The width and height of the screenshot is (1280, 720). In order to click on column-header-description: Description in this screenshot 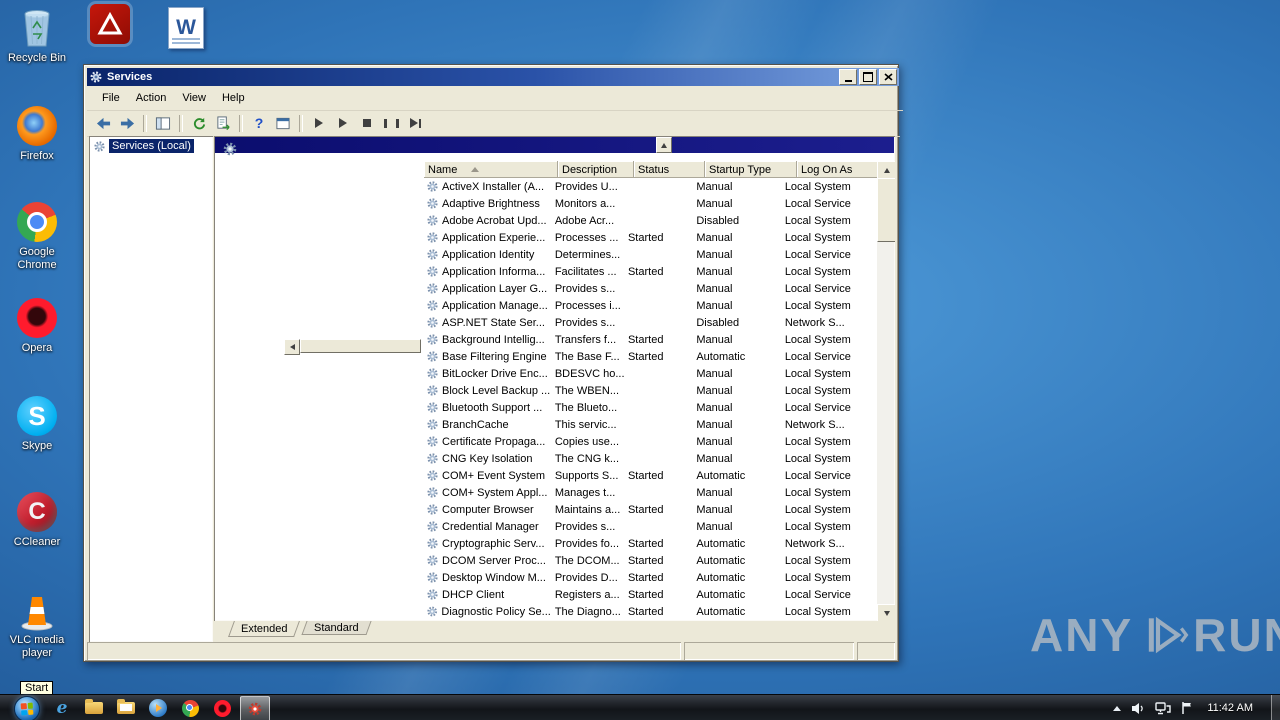, I will do `click(596, 169)`.